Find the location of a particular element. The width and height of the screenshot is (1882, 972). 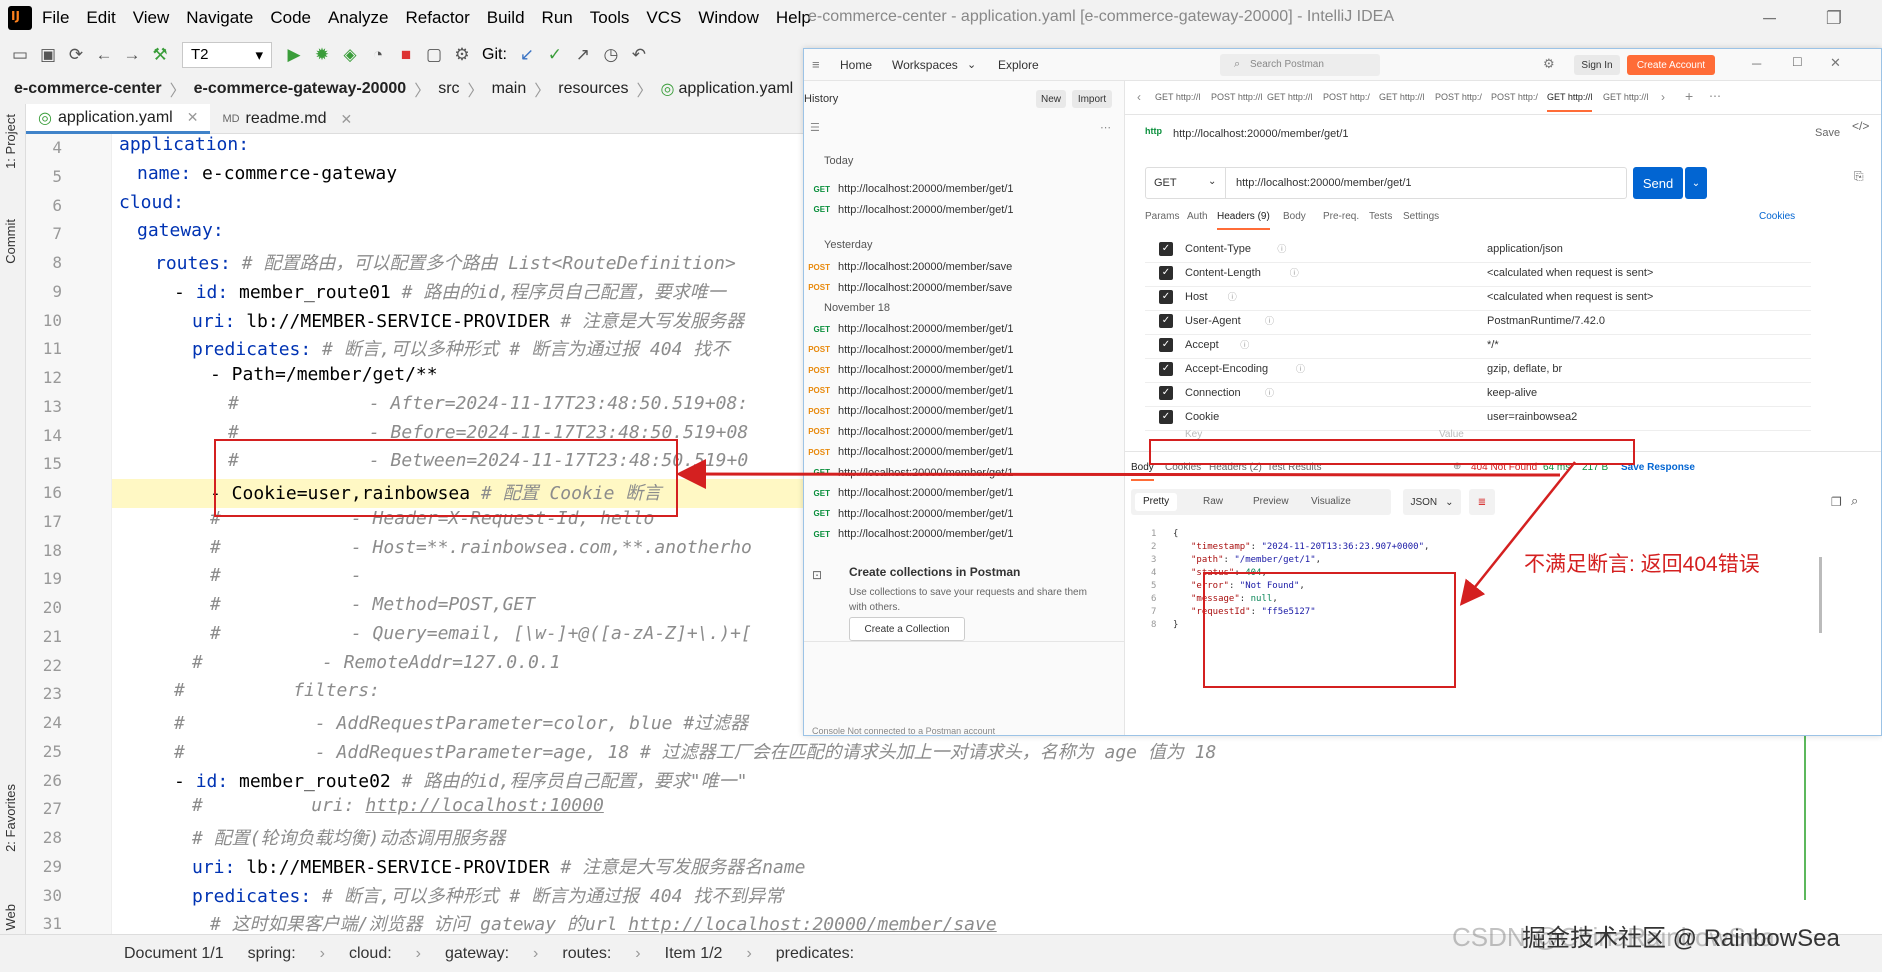

annotation-arrows is located at coordinates (1126, 532).